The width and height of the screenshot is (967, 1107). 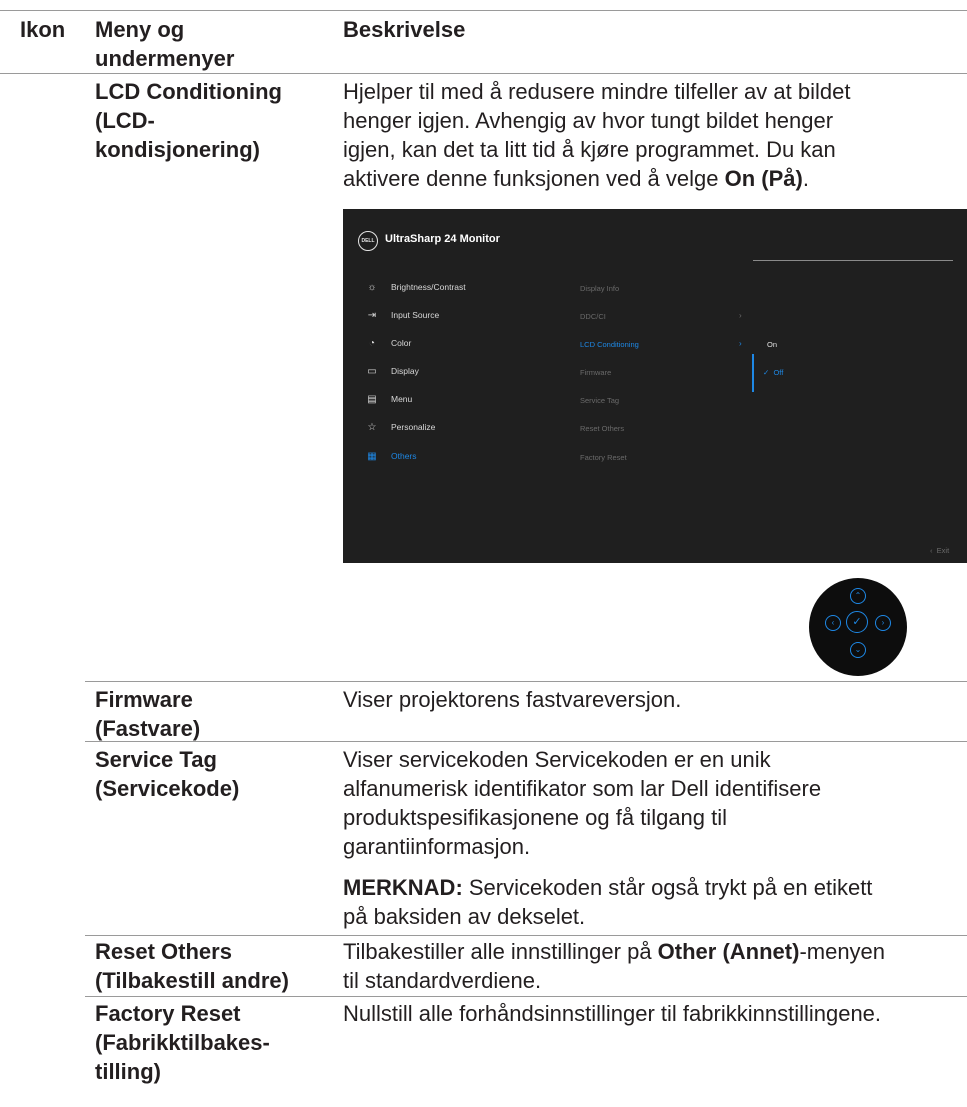 I want to click on others-icon: ▦, so click(x=372, y=456).